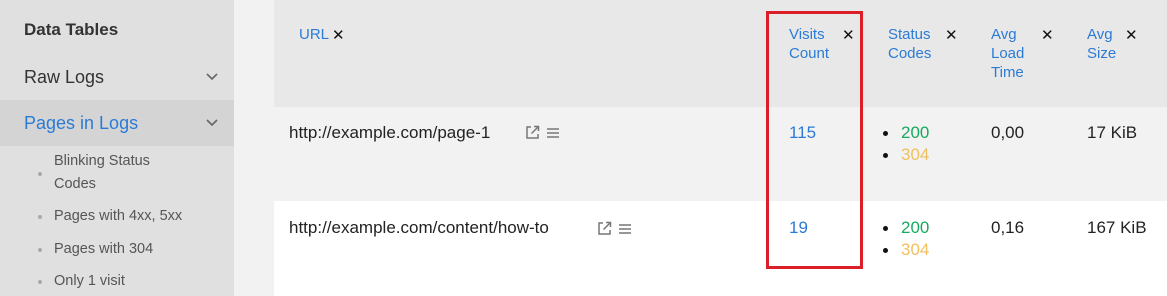 This screenshot has height=296, width=1167. I want to click on visits-count-link: 115, so click(802, 133).